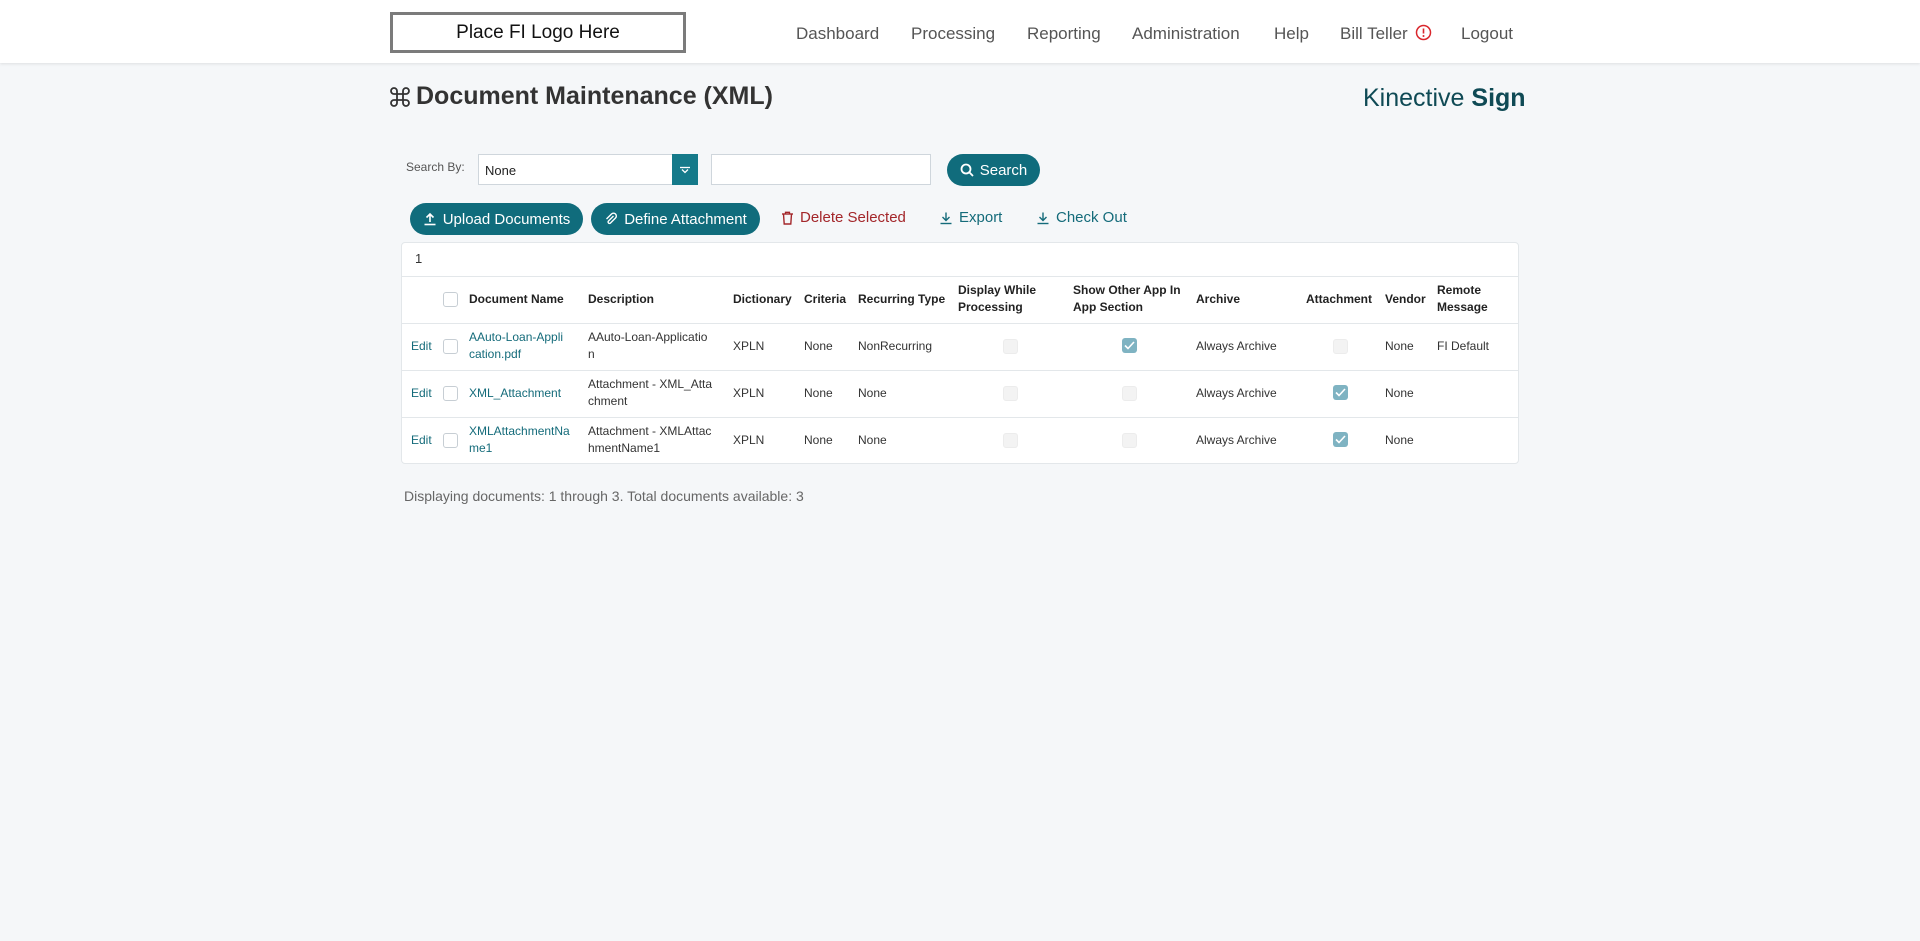  Describe the element at coordinates (1498, 98) in the screenshot. I see `brand-bold: Sign` at that location.